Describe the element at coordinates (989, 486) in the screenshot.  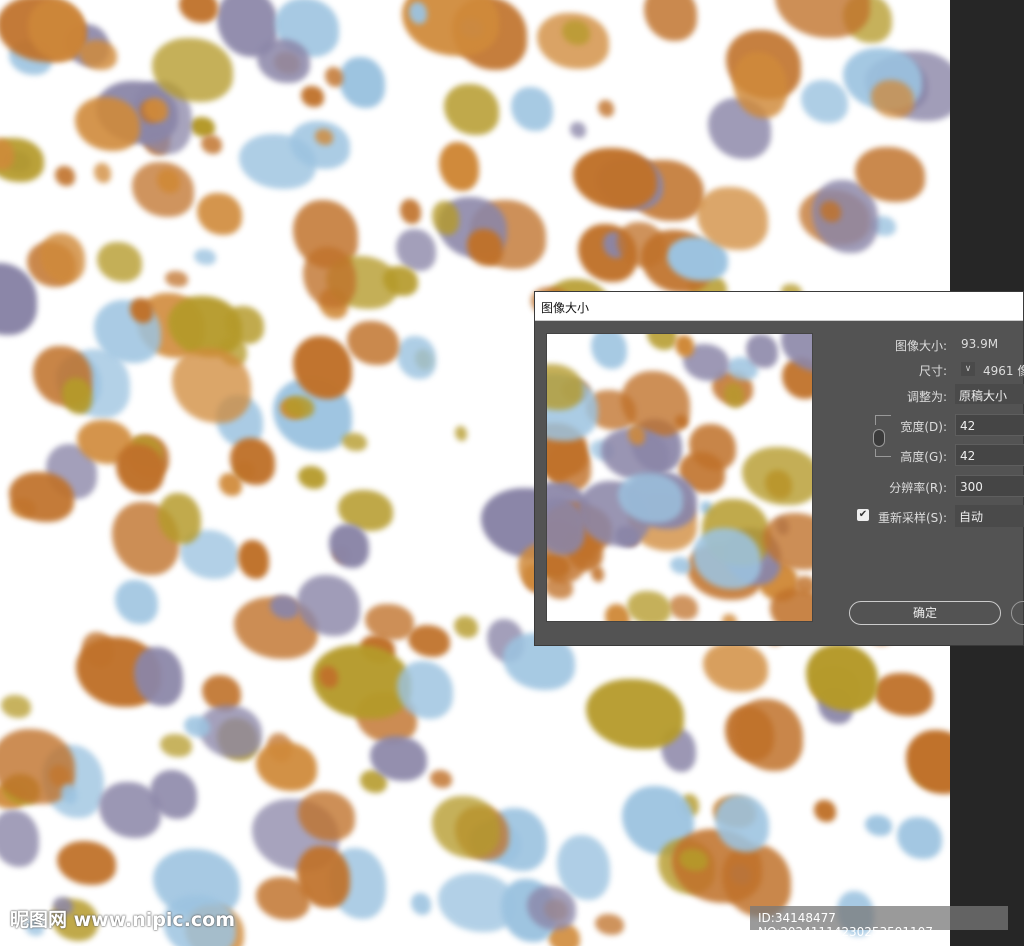
I see `resolution-input: 300` at that location.